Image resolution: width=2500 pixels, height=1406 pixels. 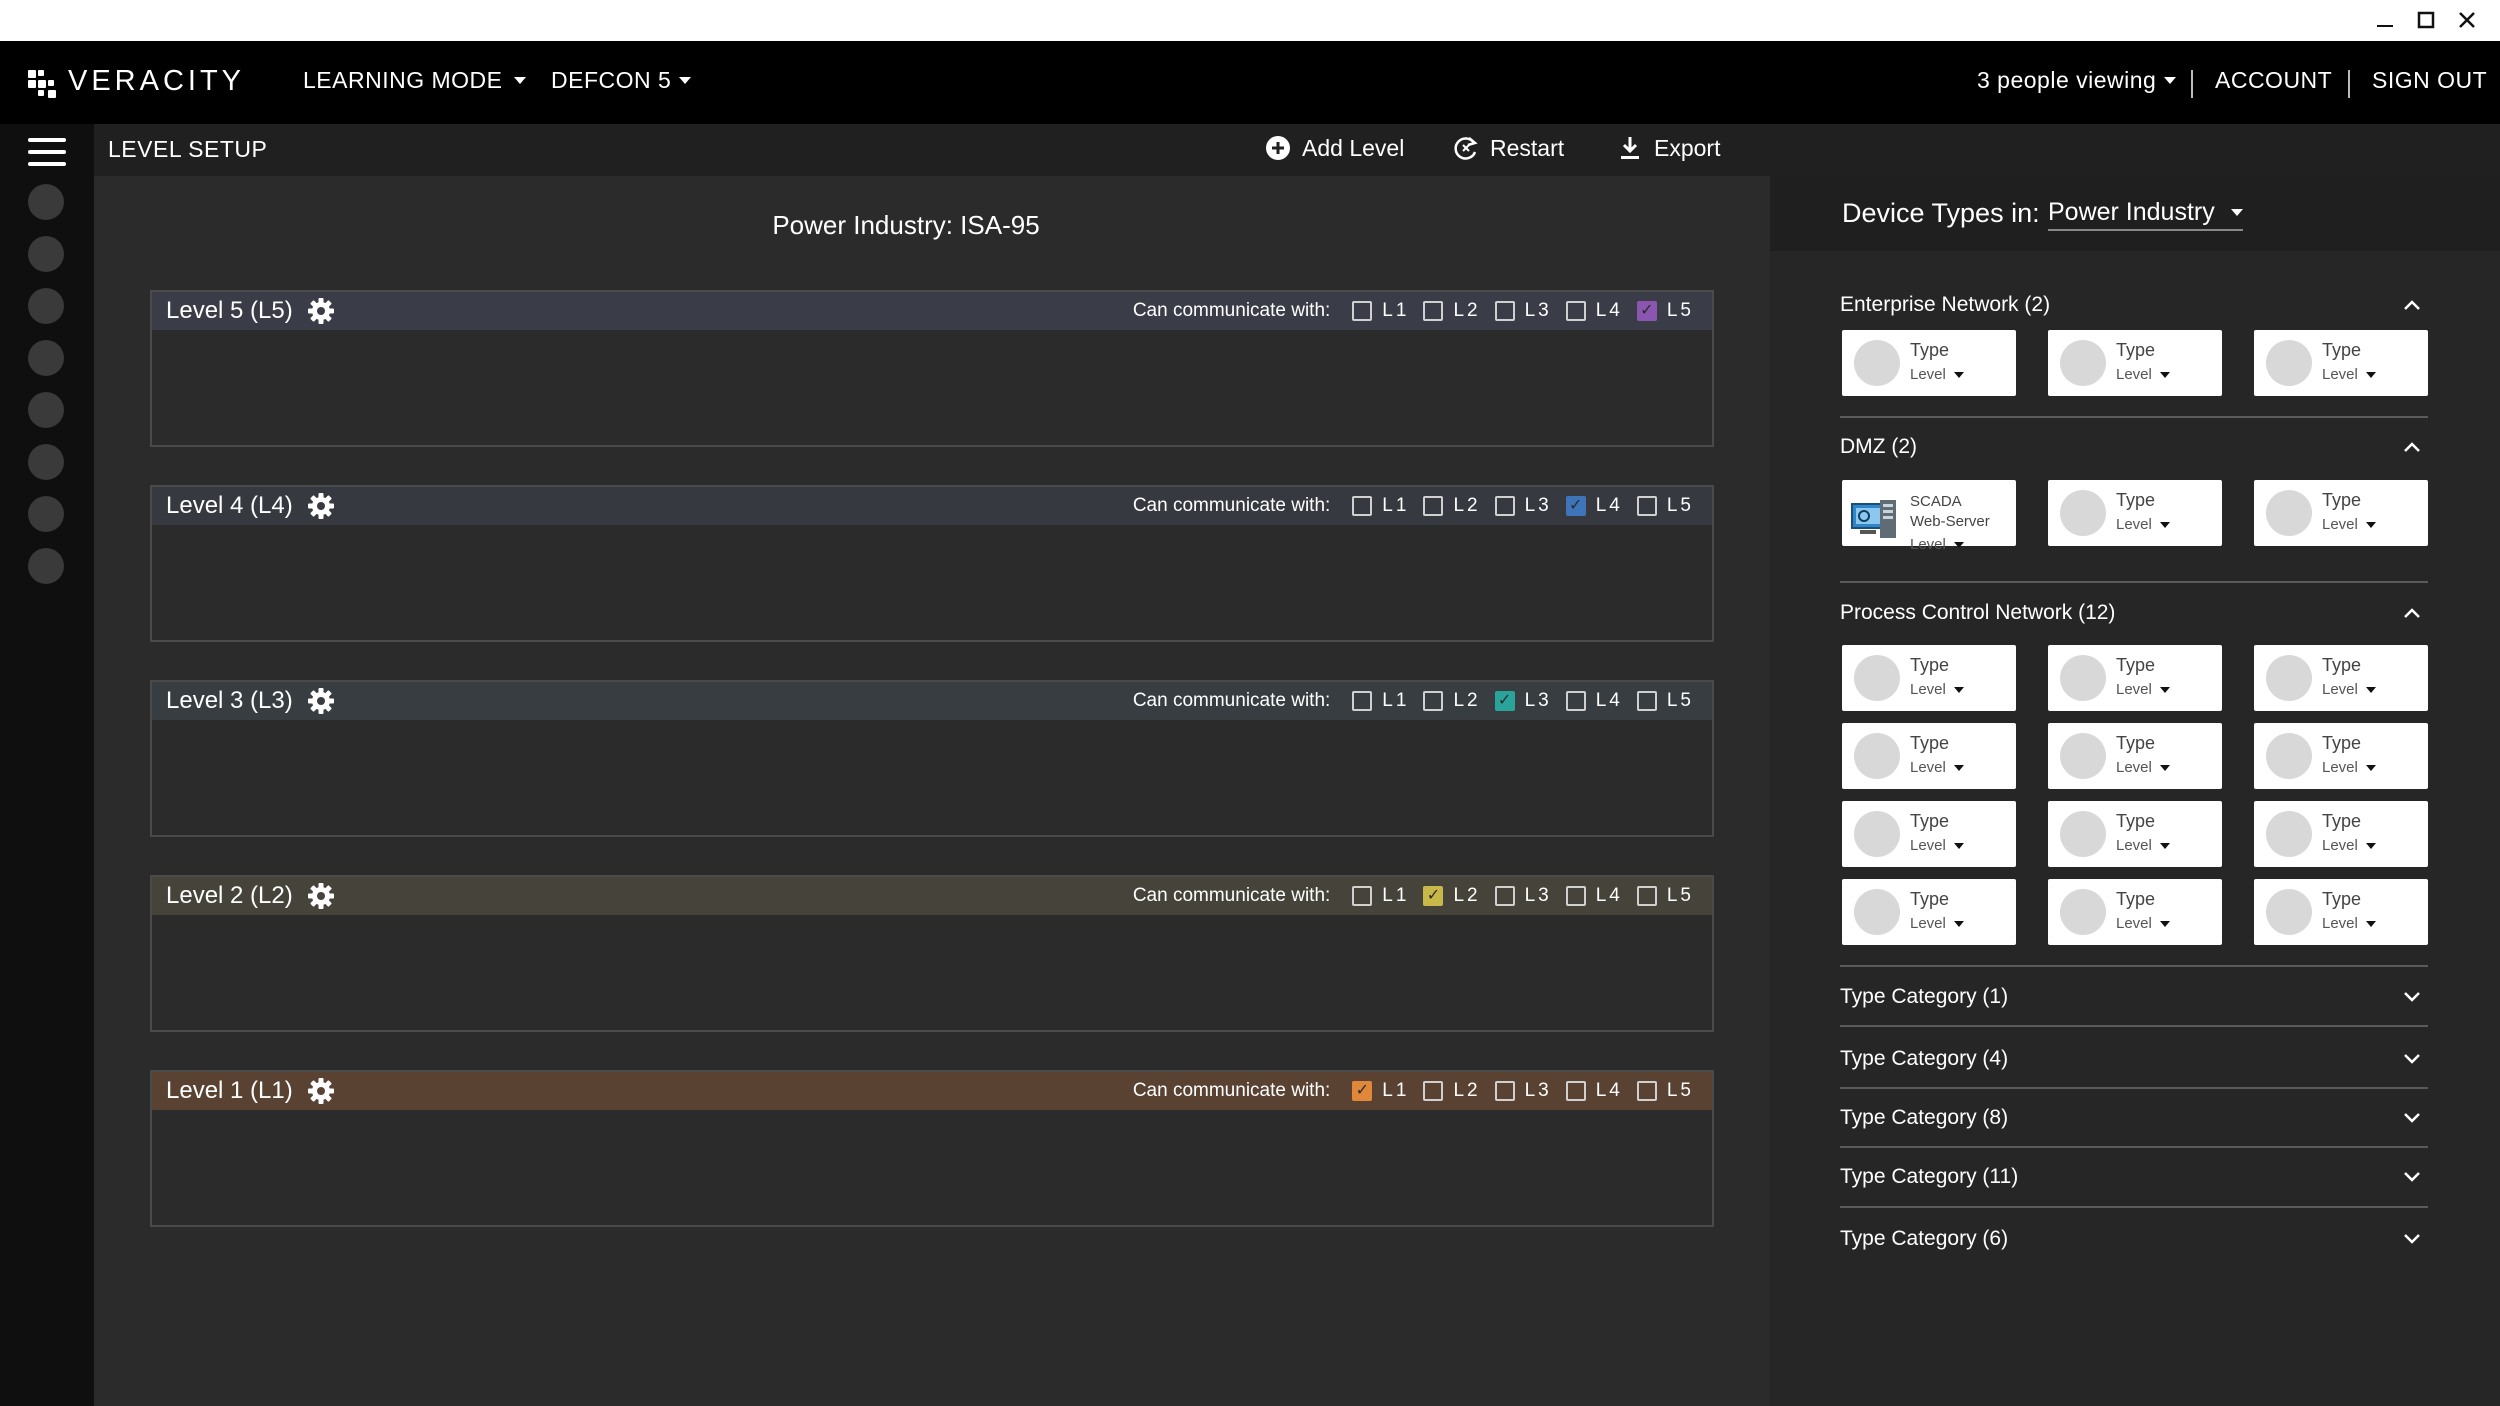 I want to click on industry-select: Power Industry, so click(x=2145, y=214).